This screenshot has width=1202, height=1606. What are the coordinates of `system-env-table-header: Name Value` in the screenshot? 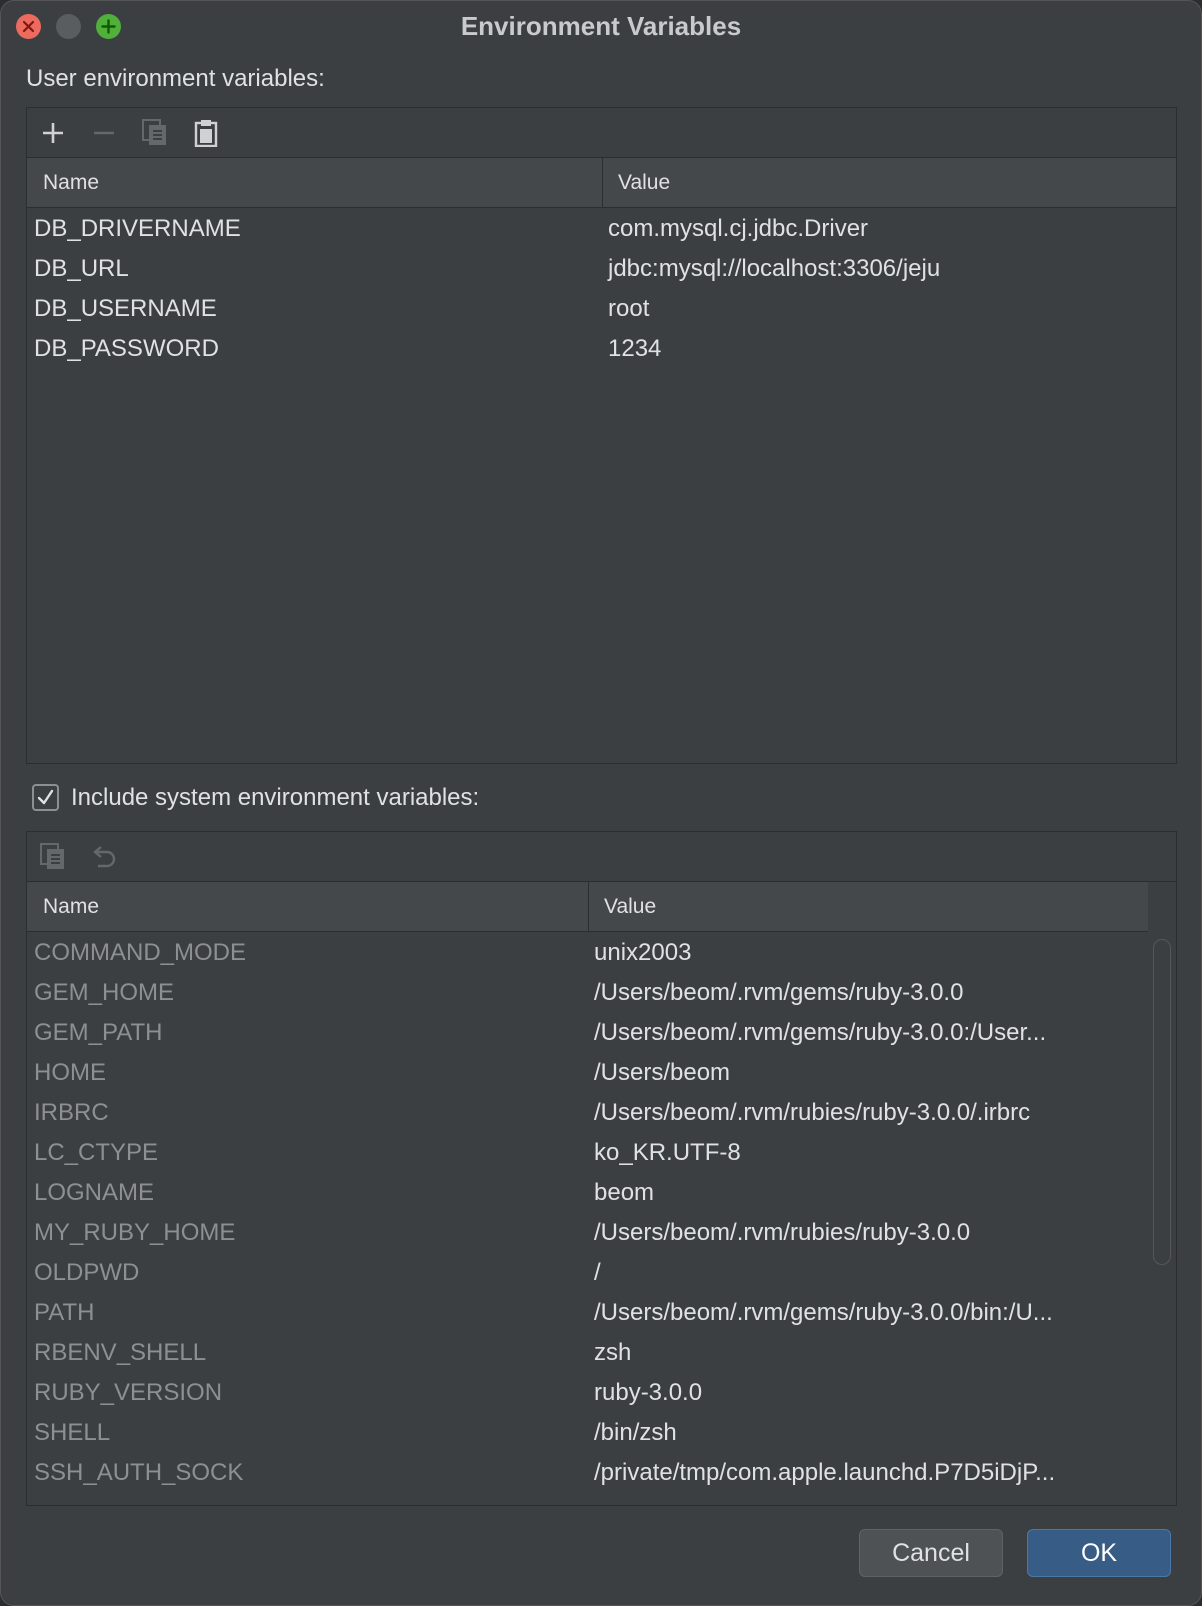 It's located at (587, 907).